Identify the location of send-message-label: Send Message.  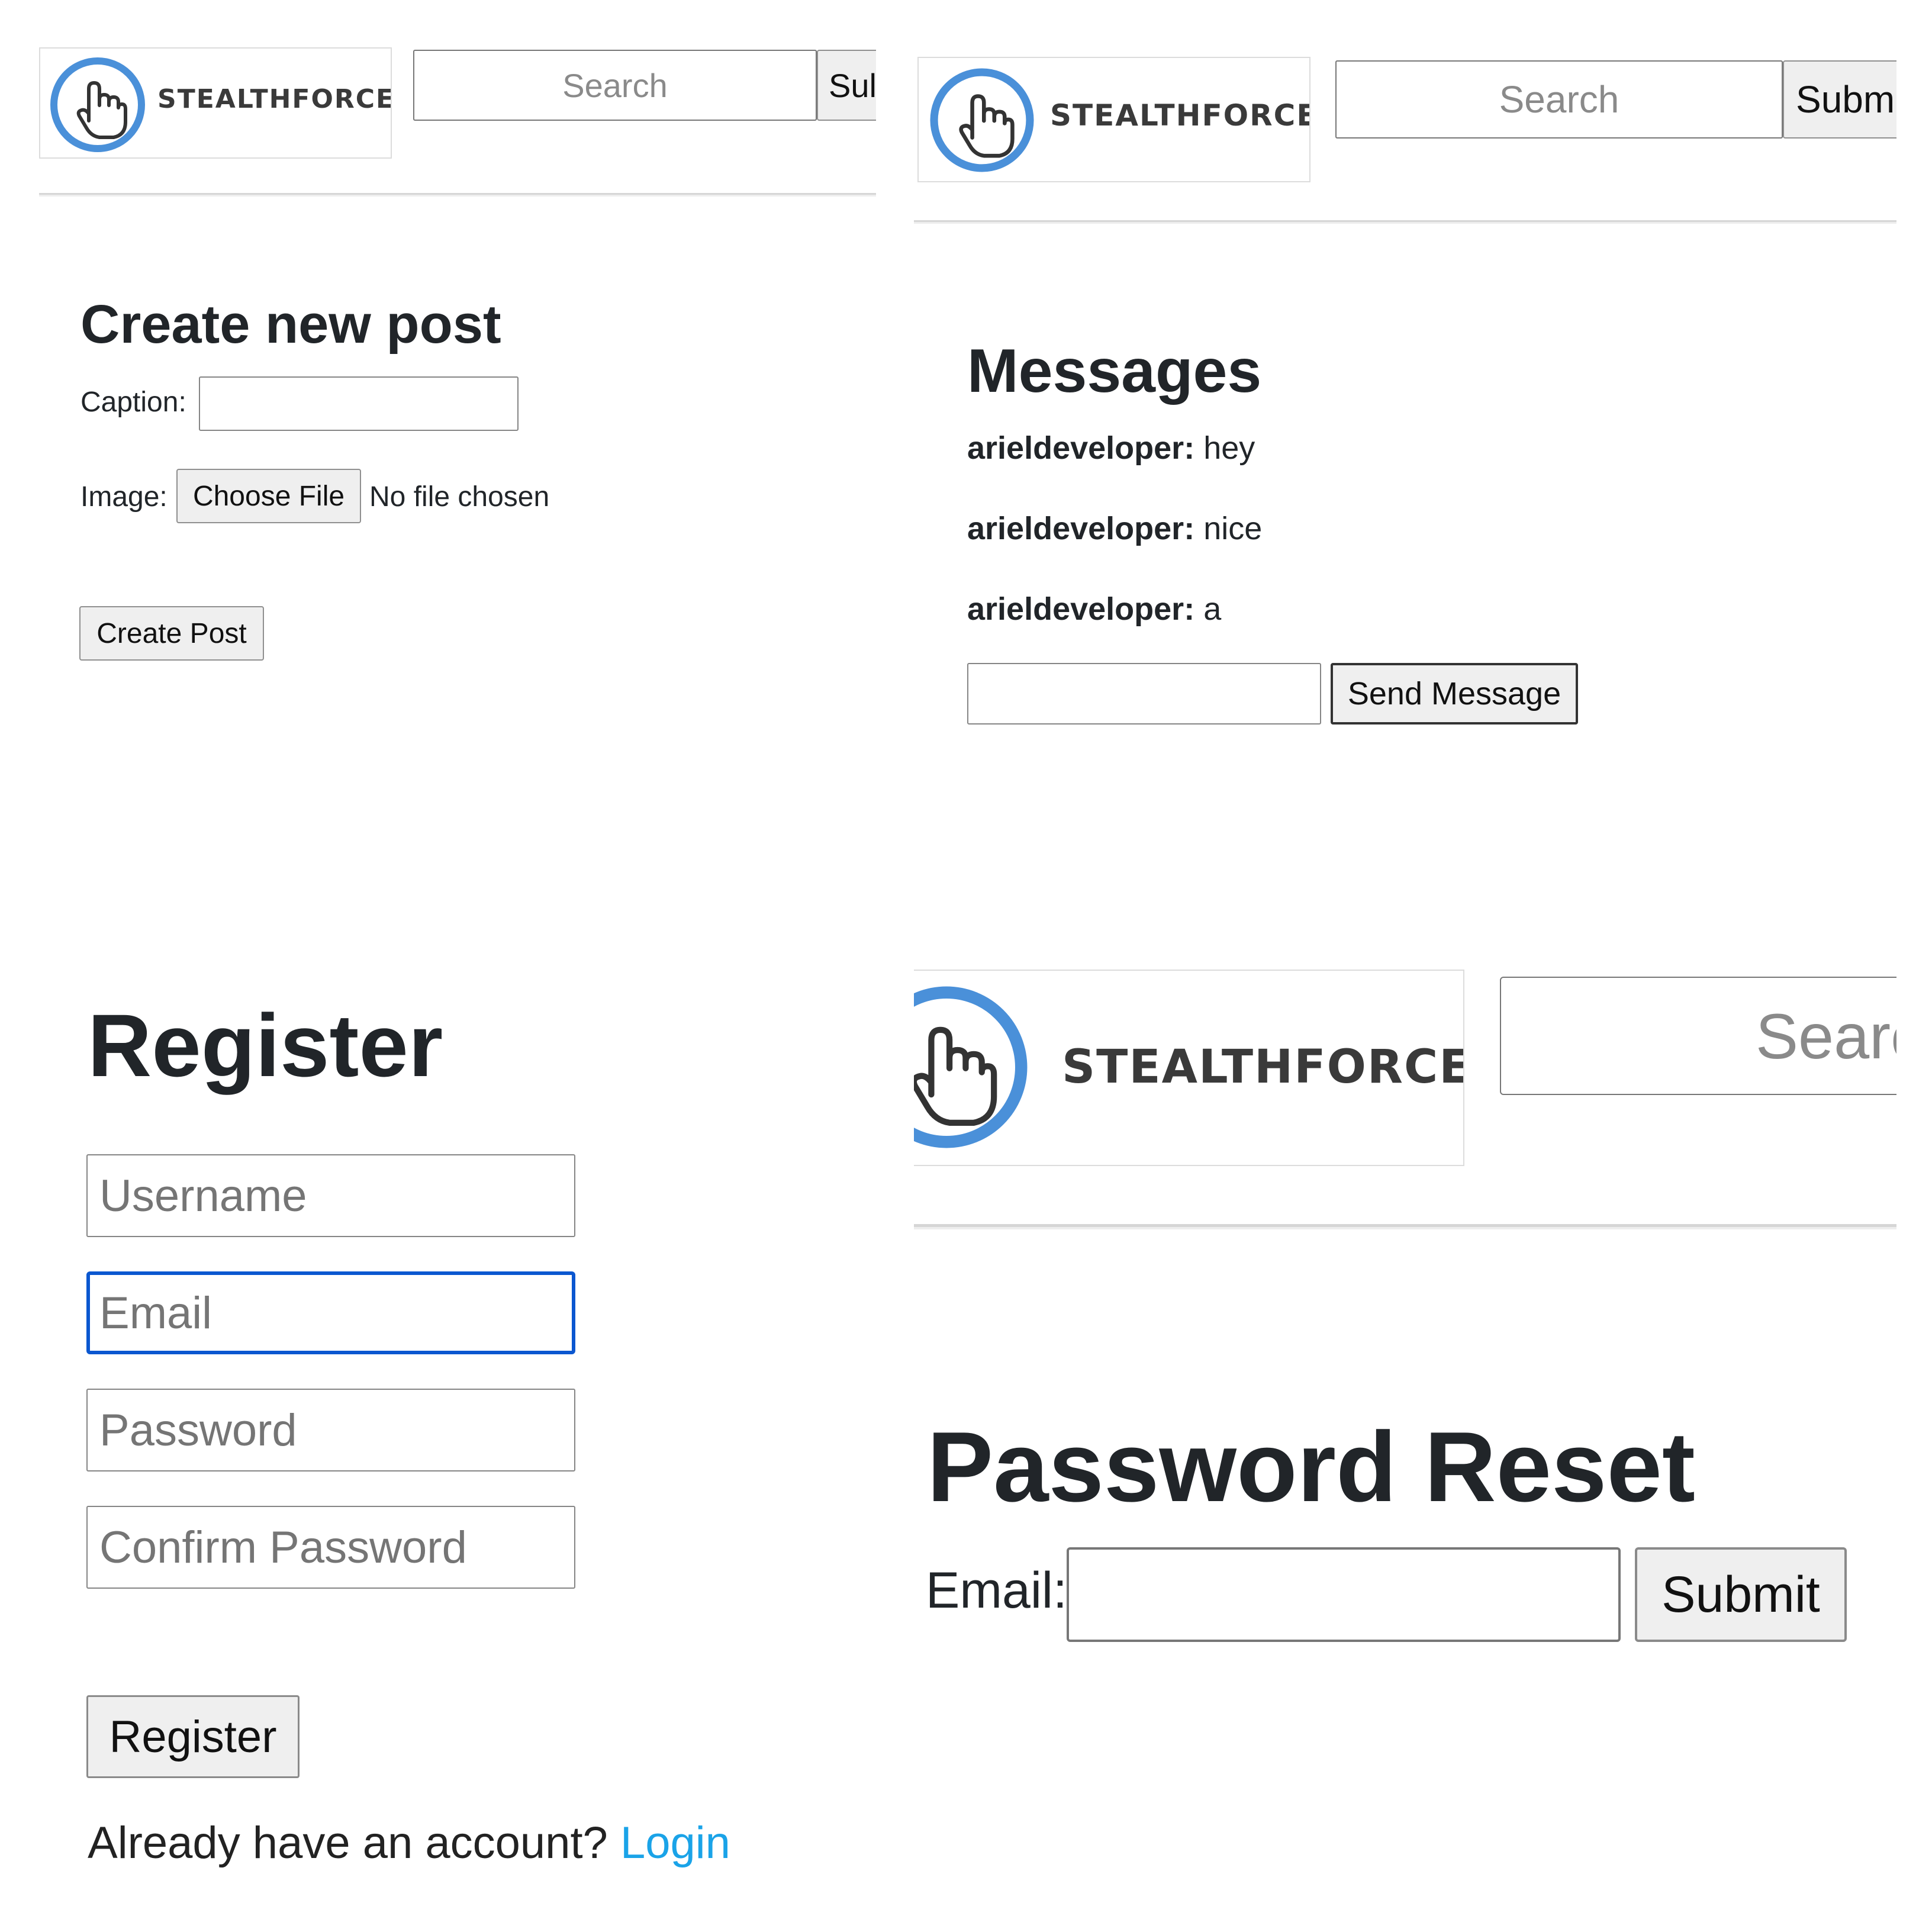
(1454, 693).